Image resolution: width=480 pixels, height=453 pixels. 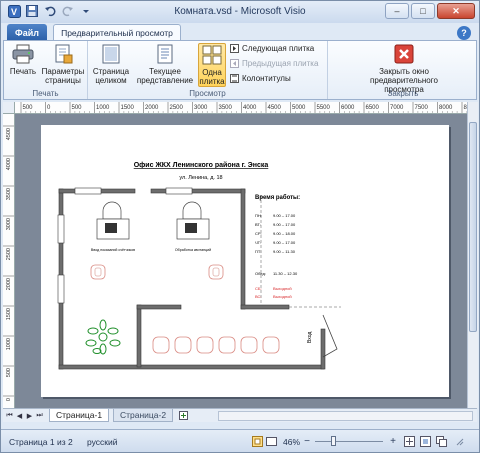 What do you see at coordinates (324, 108) in the screenshot?
I see `ruler-label: 5500` at bounding box center [324, 108].